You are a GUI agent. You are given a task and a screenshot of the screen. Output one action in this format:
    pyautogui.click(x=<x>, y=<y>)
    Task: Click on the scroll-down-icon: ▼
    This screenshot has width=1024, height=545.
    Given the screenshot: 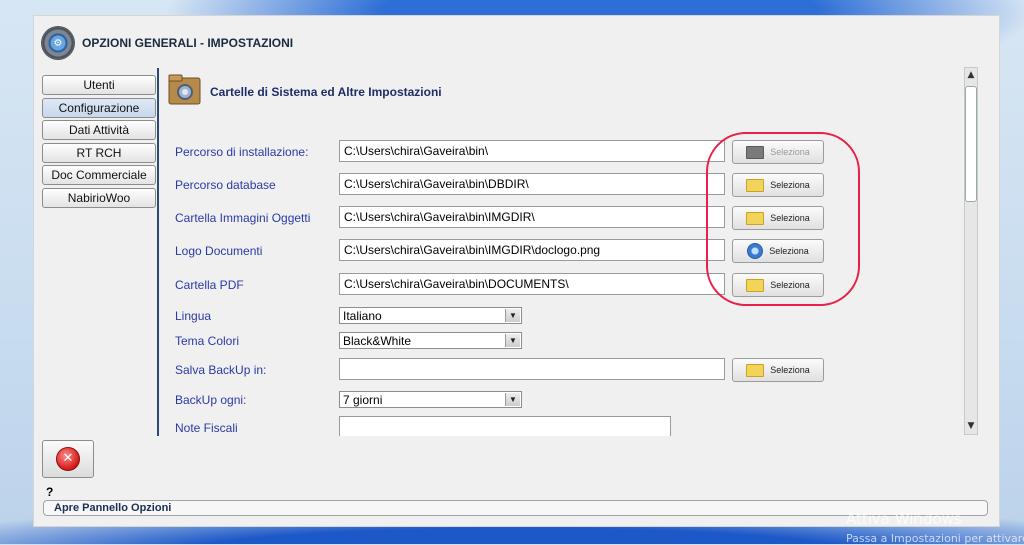 What is the action you would take?
    pyautogui.click(x=971, y=426)
    